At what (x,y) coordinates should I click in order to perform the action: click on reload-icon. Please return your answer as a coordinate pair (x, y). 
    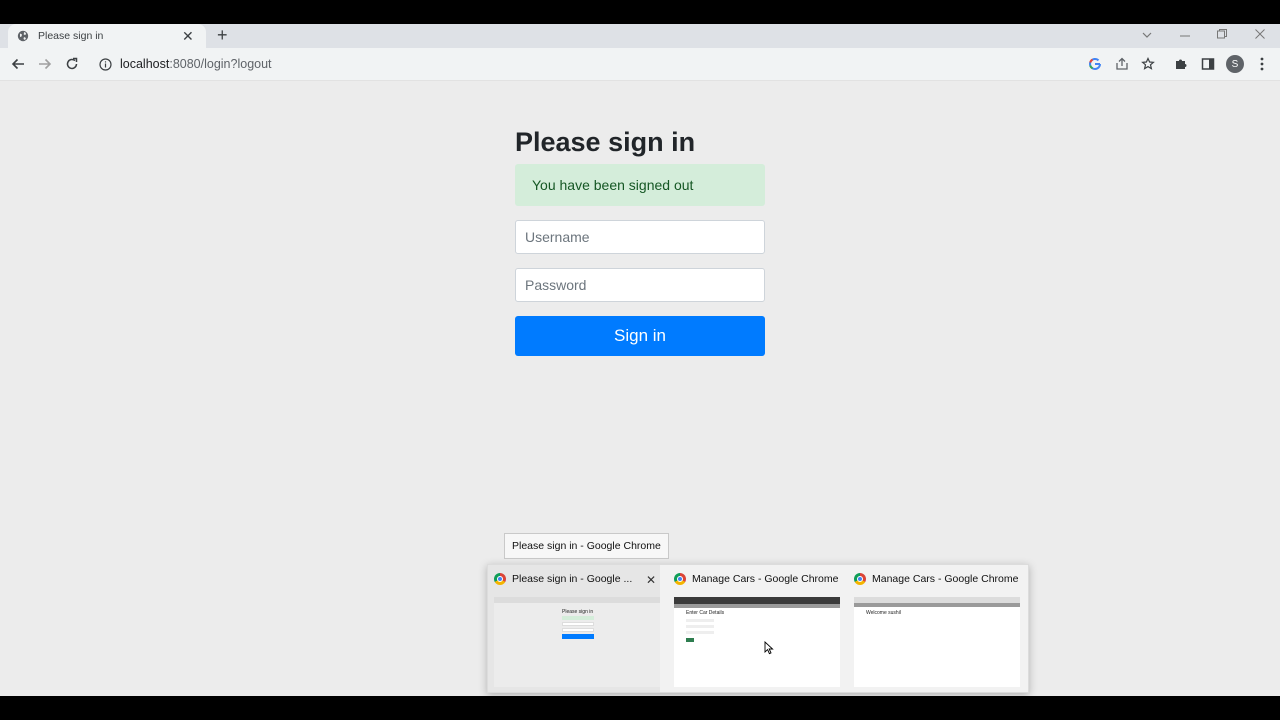
    Looking at the image, I should click on (72, 63).